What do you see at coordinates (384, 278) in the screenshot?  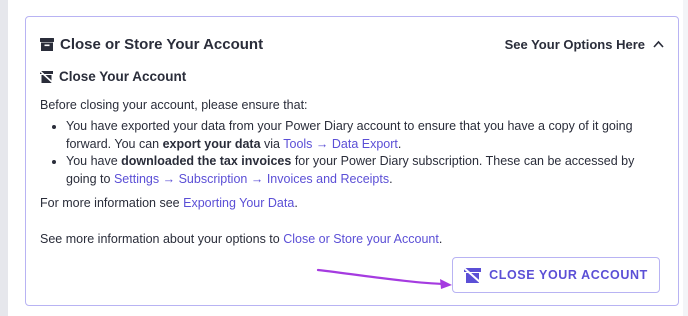 I see `pointer-arrow-icon` at bounding box center [384, 278].